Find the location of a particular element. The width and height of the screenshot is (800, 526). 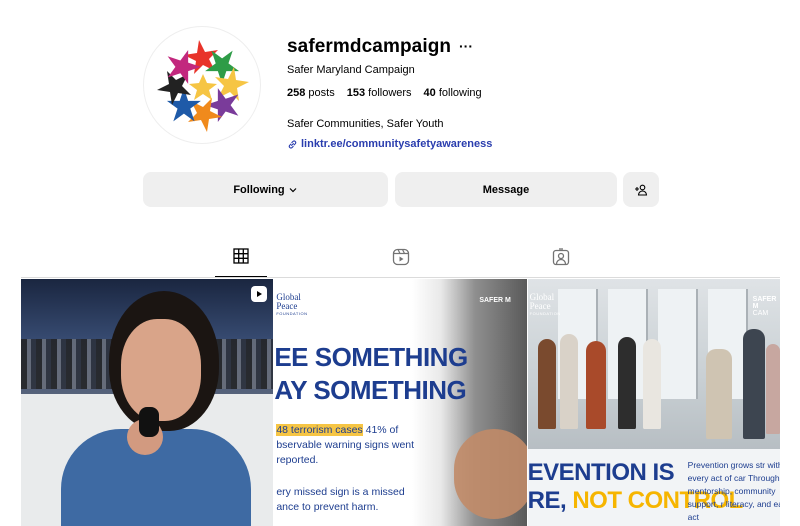

profile-bio: Safer Communities, Safer Youth is located at coordinates (365, 124).